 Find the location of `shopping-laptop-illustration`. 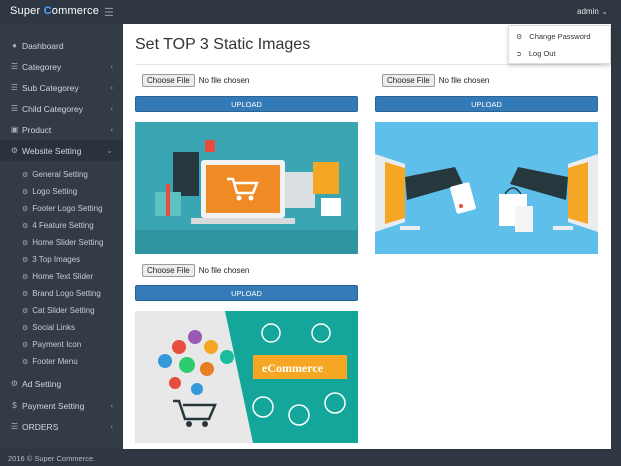

shopping-laptop-illustration is located at coordinates (246, 188).